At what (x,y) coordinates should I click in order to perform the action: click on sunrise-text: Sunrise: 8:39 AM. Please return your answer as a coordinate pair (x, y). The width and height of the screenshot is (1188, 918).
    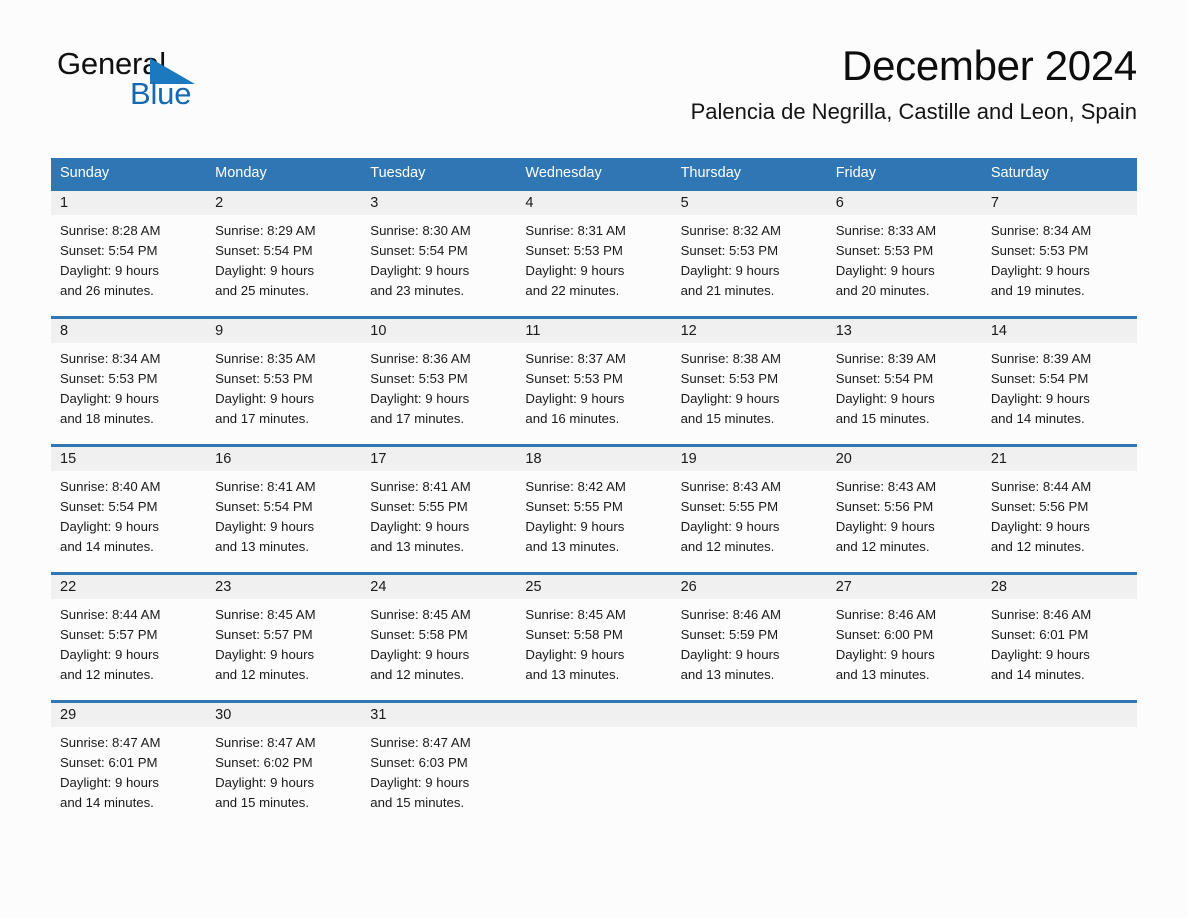
    Looking at the image, I should click on (886, 358).